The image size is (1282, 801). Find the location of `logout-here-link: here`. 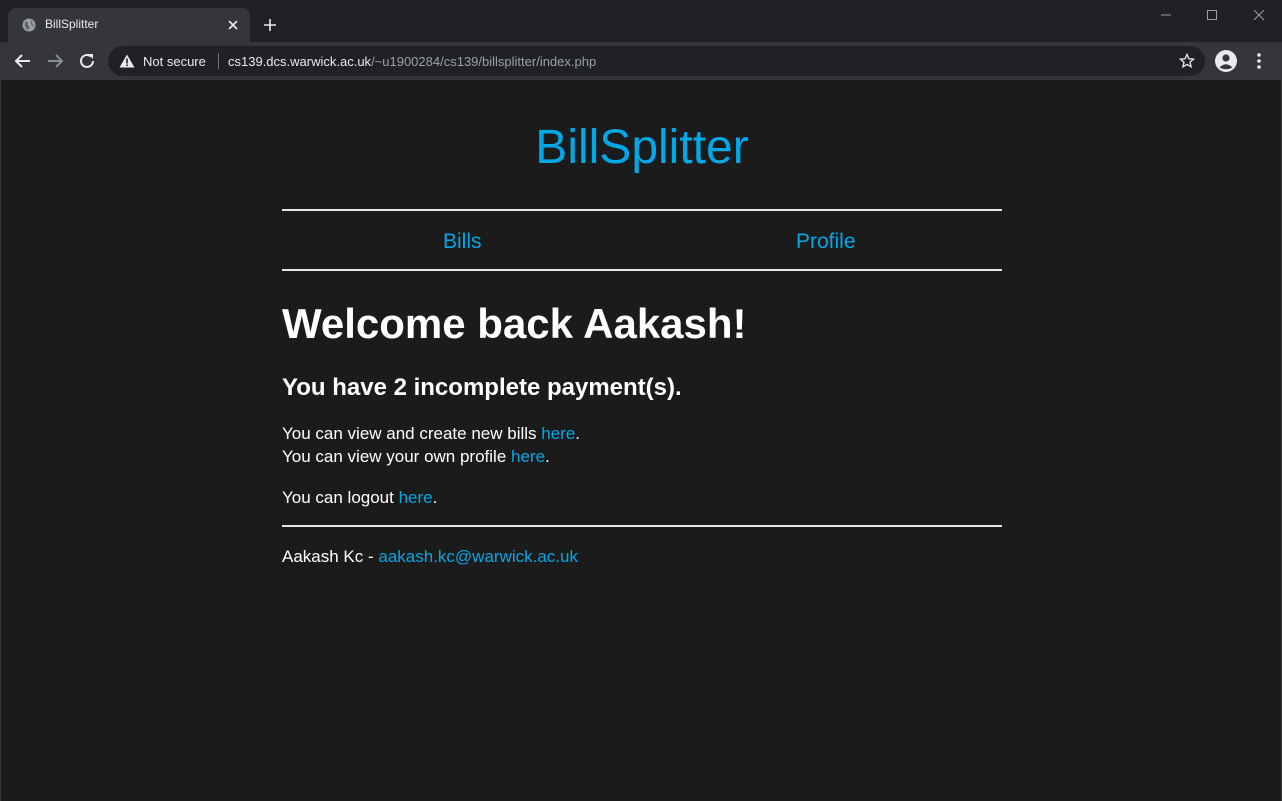

logout-here-link: here is located at coordinates (416, 497).